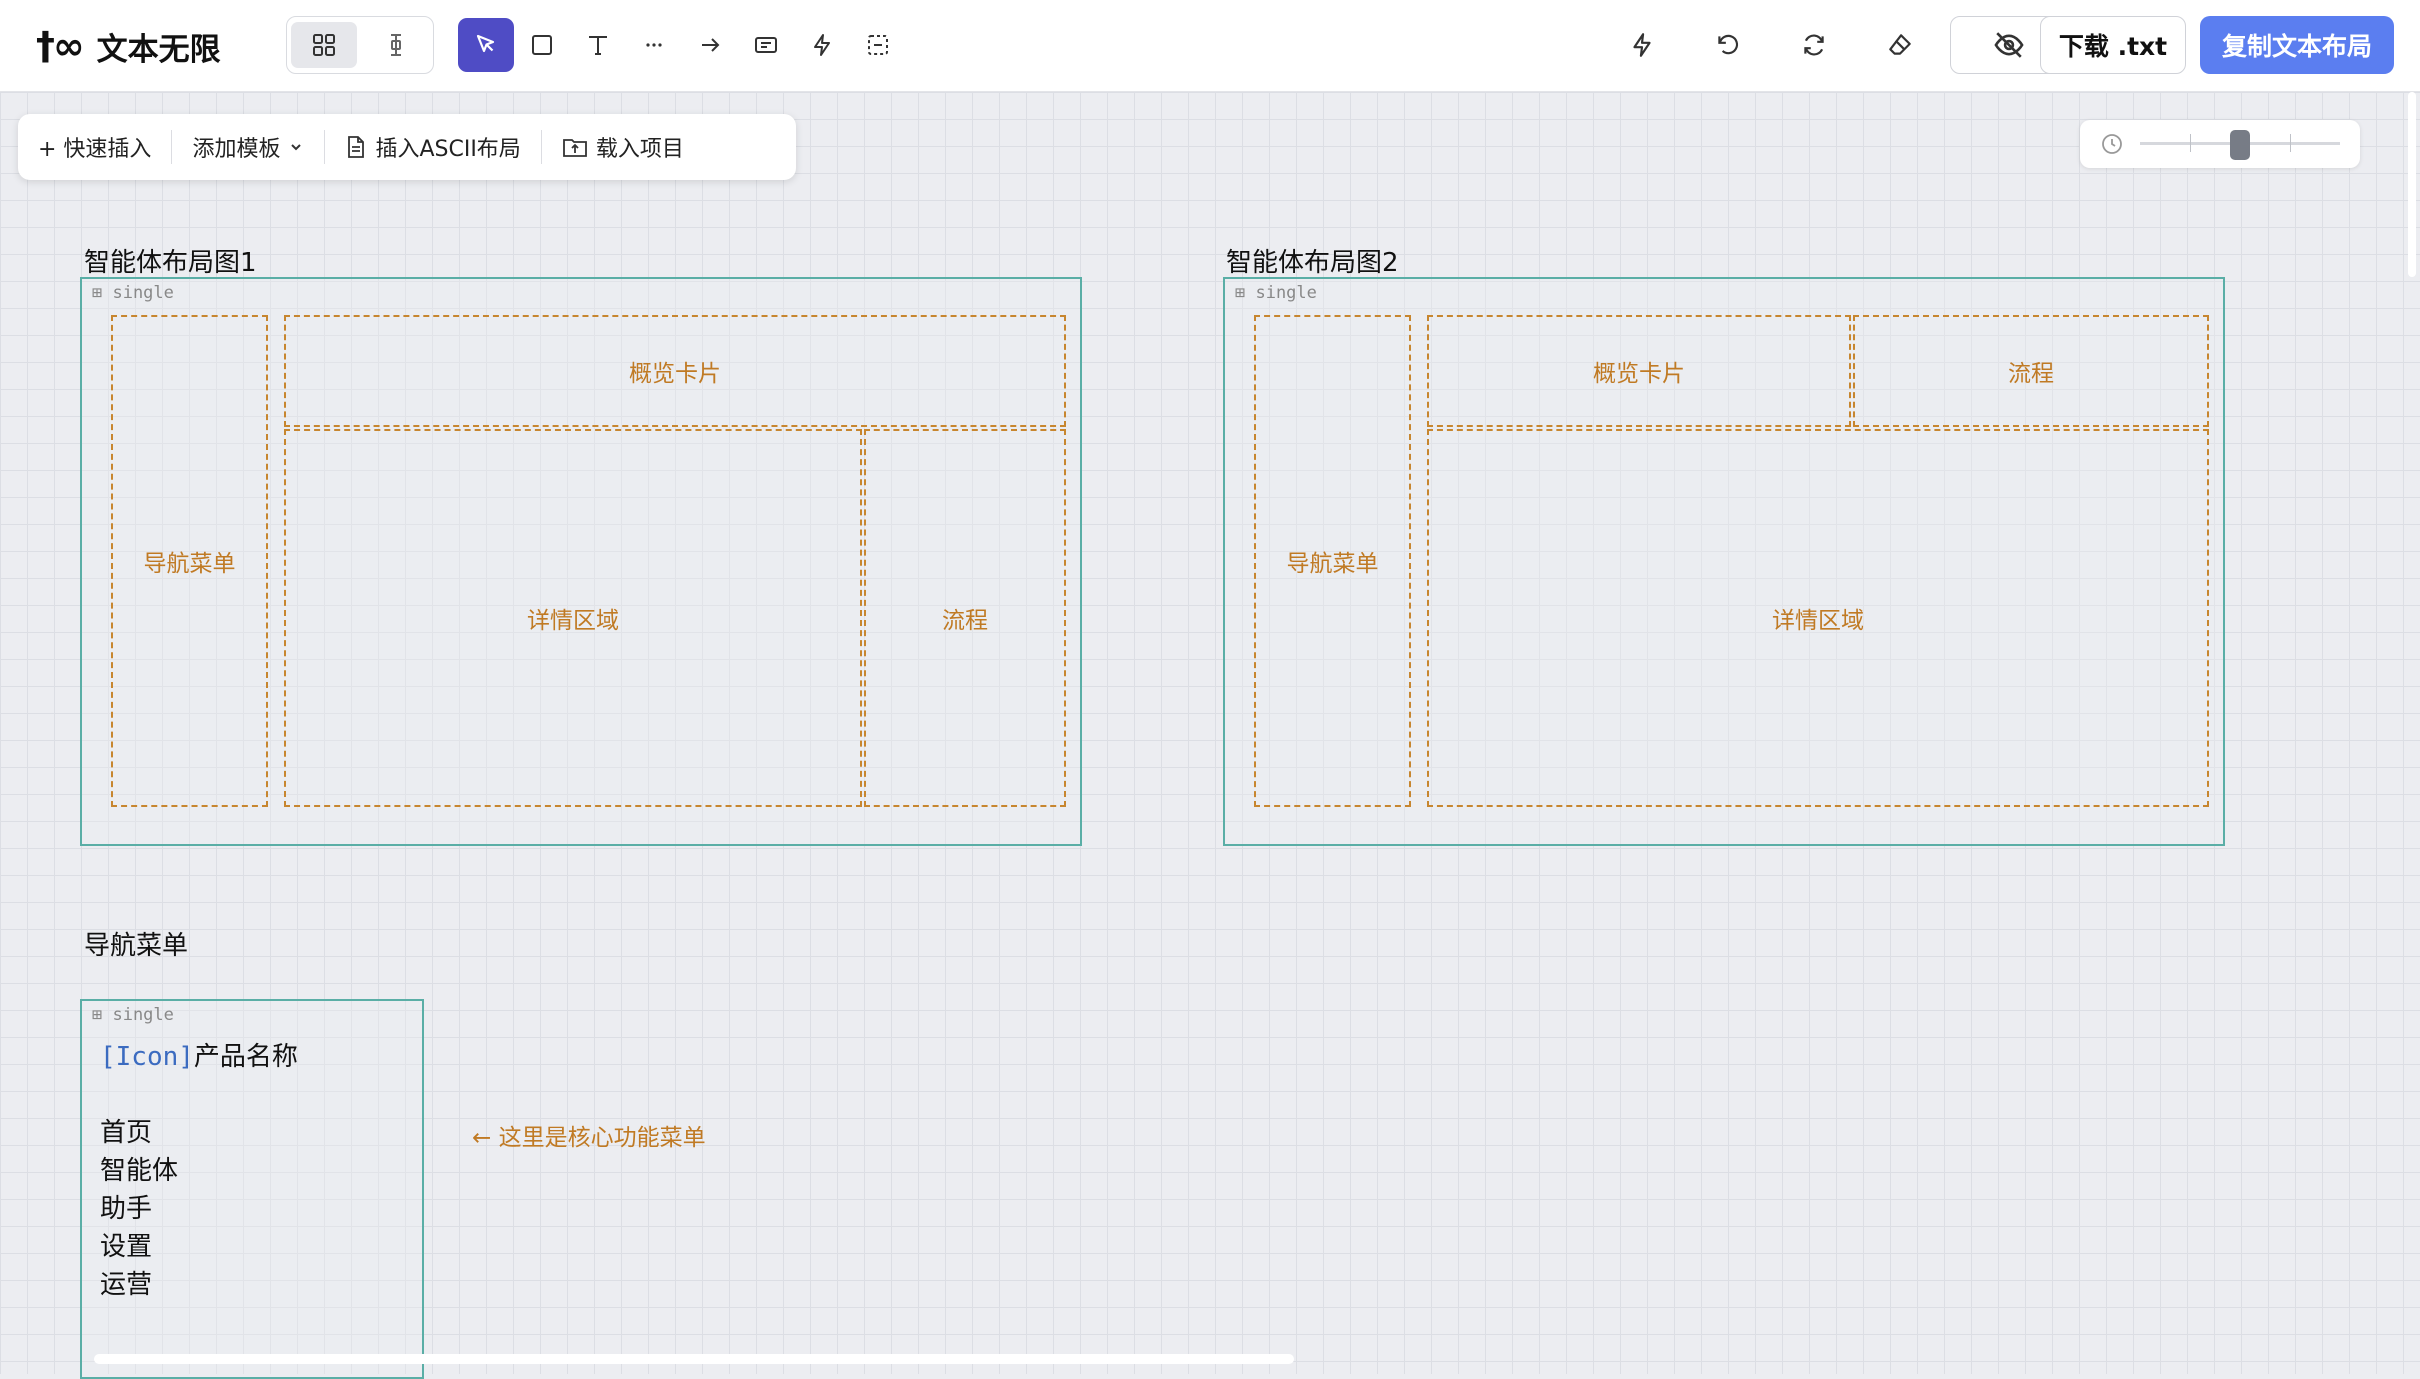 The width and height of the screenshot is (2420, 1379). Describe the element at coordinates (252, 1189) in the screenshot. I see `nav-menu-frame: ⊞ single [Icon]产品名称 首页 智能体 助手 设置 运营` at that location.